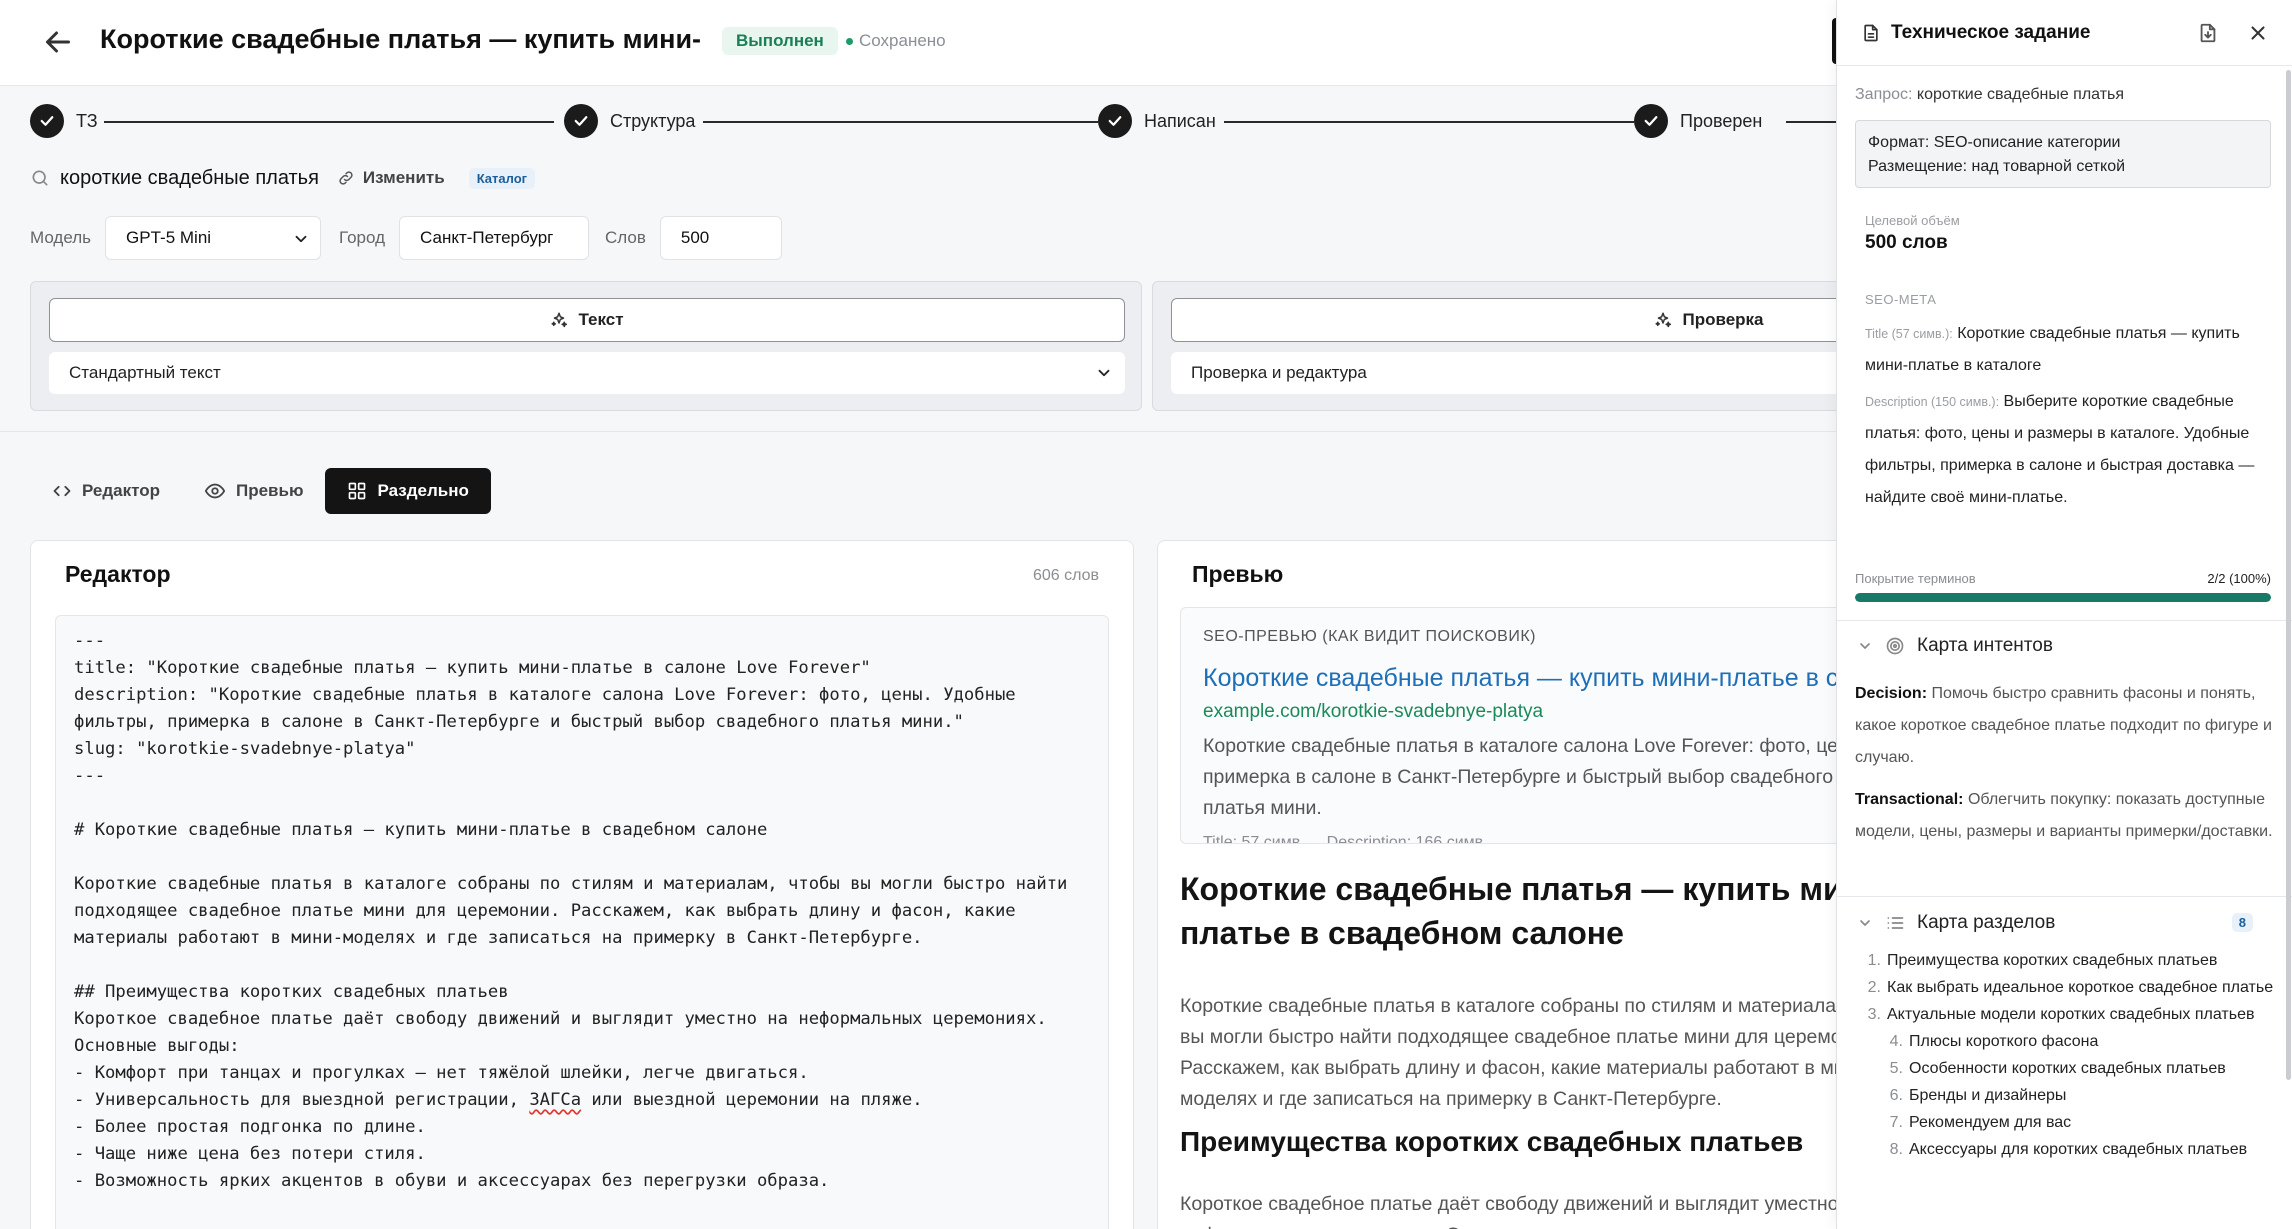  What do you see at coordinates (118, 574) in the screenshot?
I see `editor-title: Редактор` at bounding box center [118, 574].